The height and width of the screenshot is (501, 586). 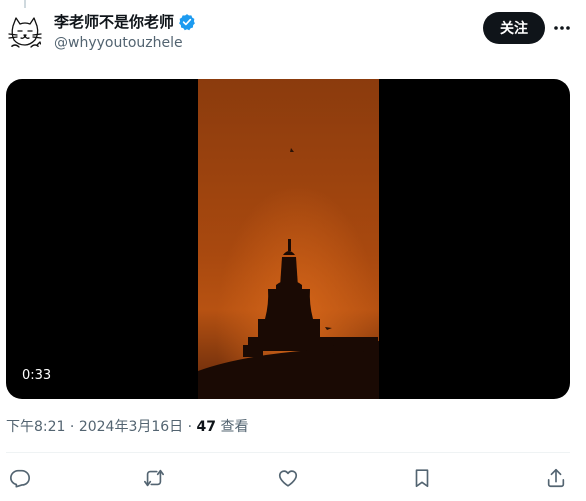 I want to click on like-icon, so click(x=288, y=478).